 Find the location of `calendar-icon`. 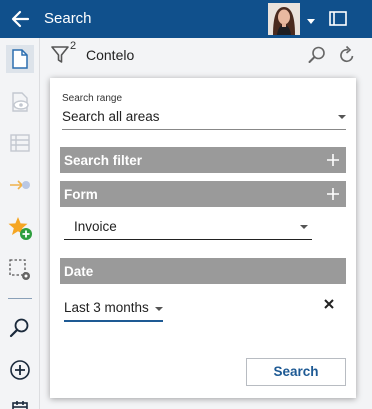

calendar-icon is located at coordinates (20, 405).